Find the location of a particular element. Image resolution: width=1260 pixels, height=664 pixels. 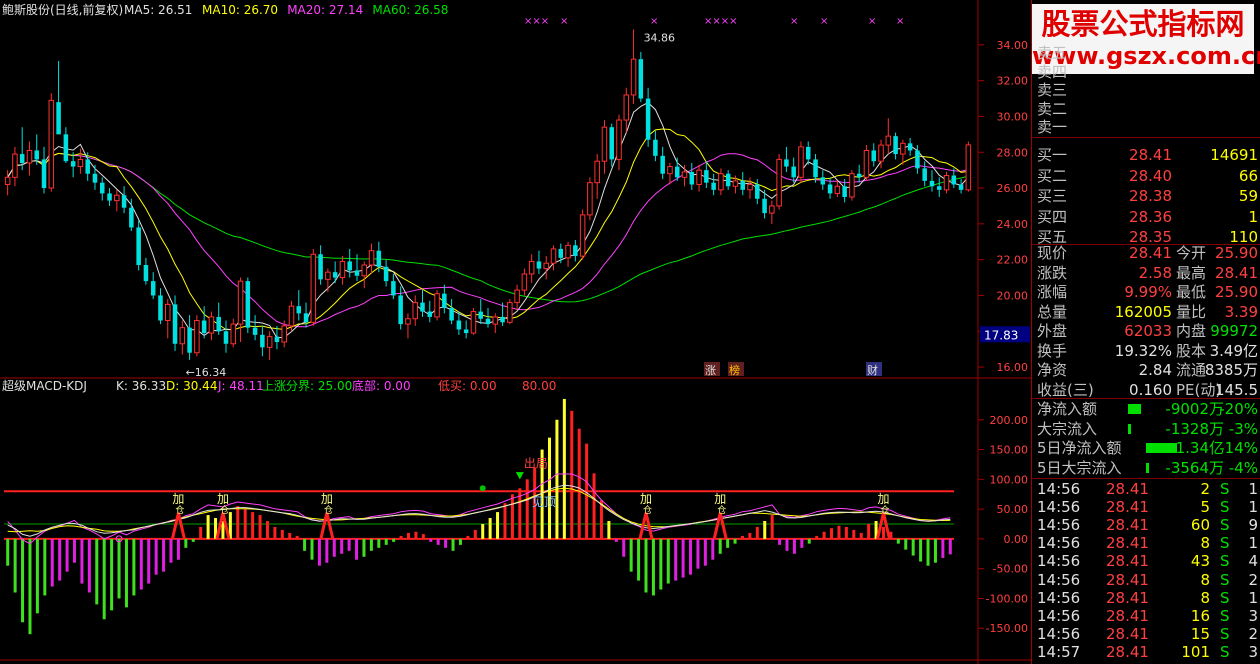

buy-row: 买二 28.40 66 is located at coordinates (1146, 176).